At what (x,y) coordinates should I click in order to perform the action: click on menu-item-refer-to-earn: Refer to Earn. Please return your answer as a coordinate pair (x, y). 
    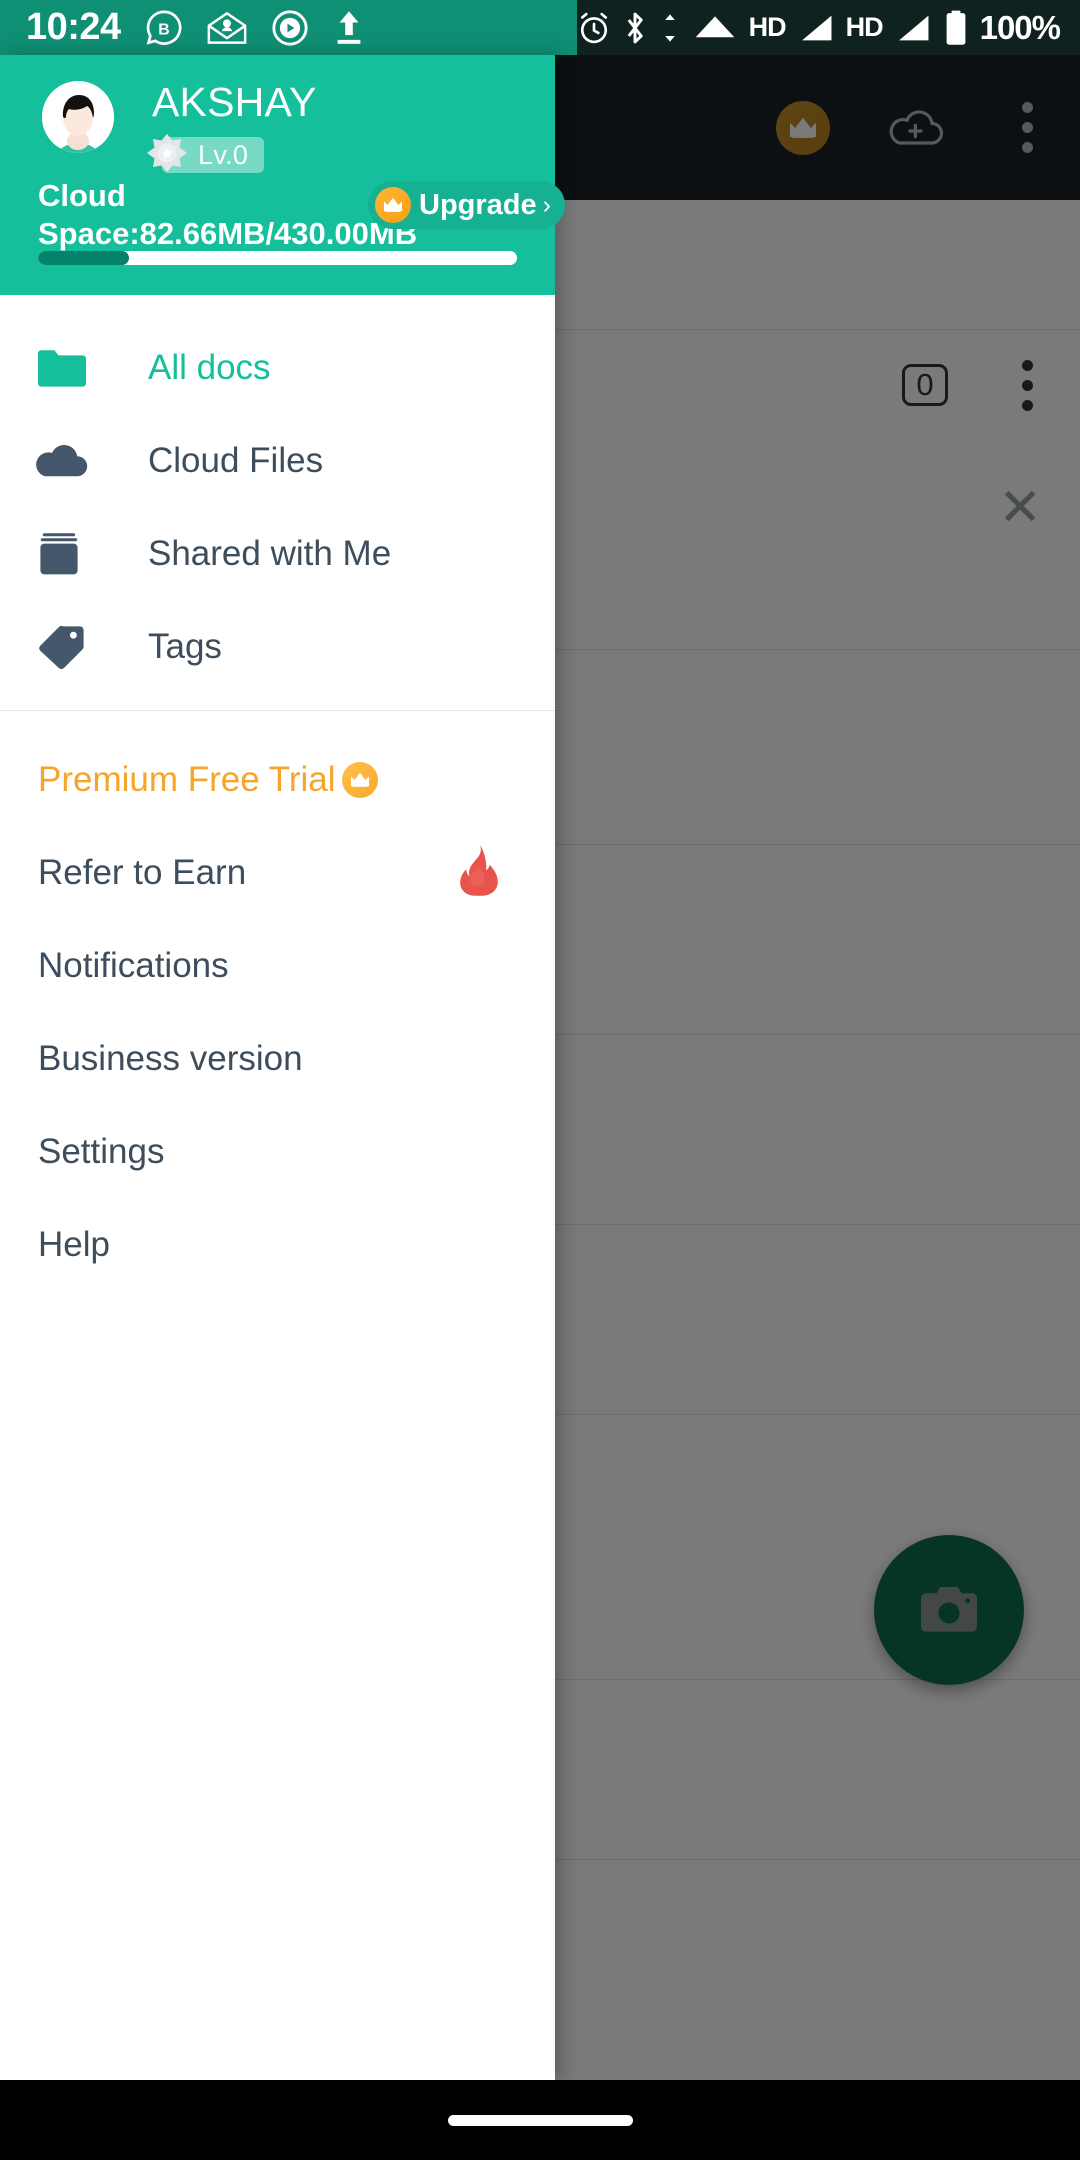
    Looking at the image, I should click on (277, 872).